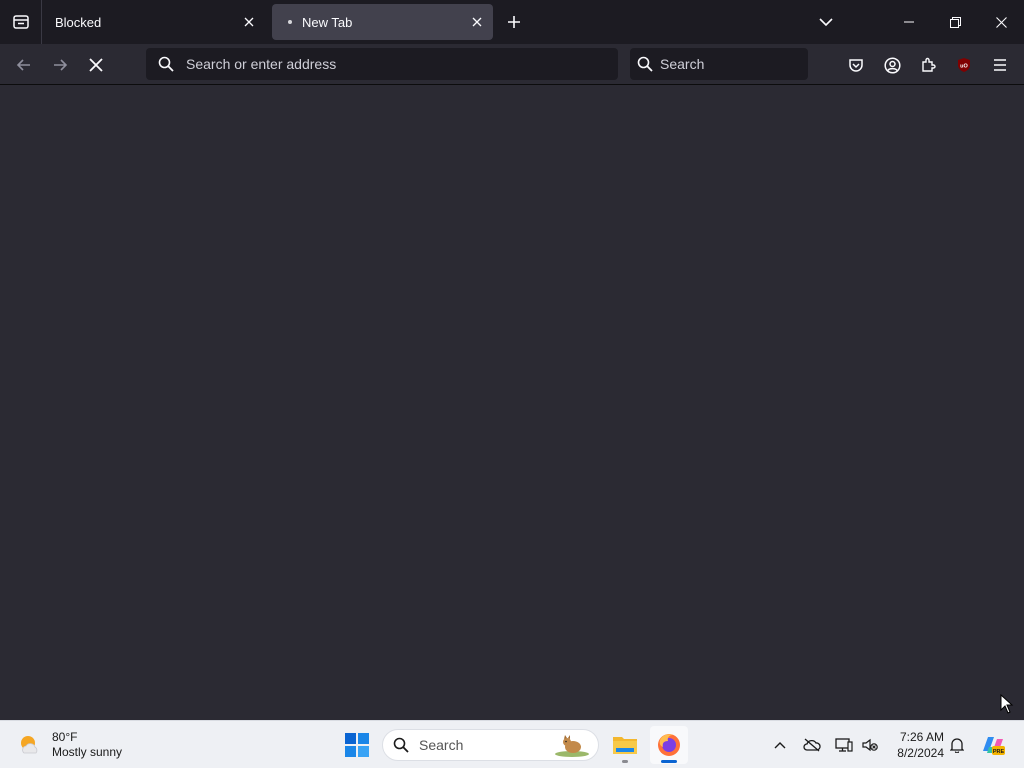 The width and height of the screenshot is (1024, 768). I want to click on notification-bell-icon, so click(957, 745).